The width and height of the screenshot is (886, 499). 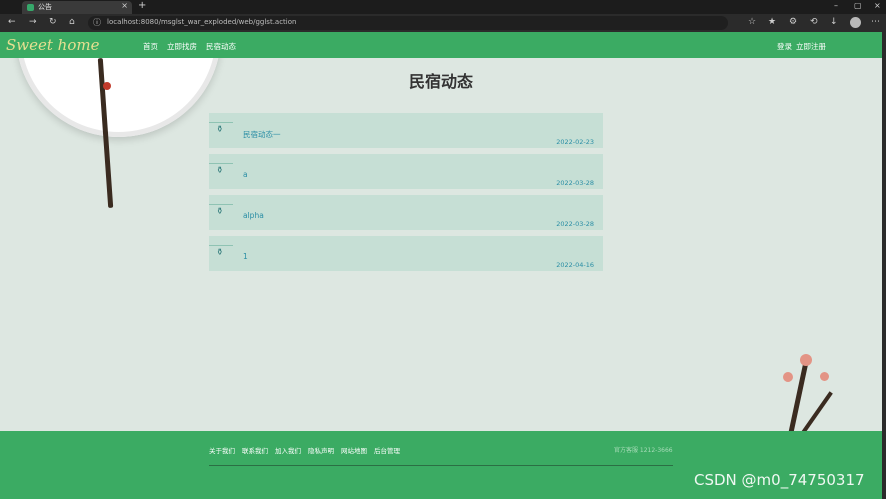 What do you see at coordinates (52, 45) in the screenshot?
I see `site-logo: Sweet home` at bounding box center [52, 45].